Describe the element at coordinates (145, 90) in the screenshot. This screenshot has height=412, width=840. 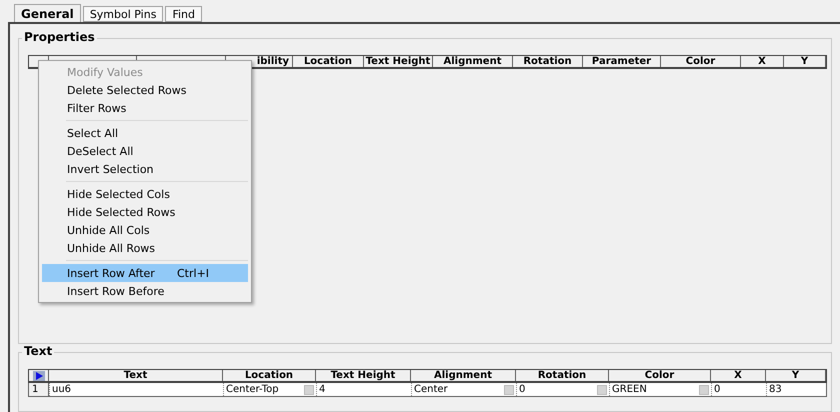
I see `menu-item: Delete Selected Rows` at that location.